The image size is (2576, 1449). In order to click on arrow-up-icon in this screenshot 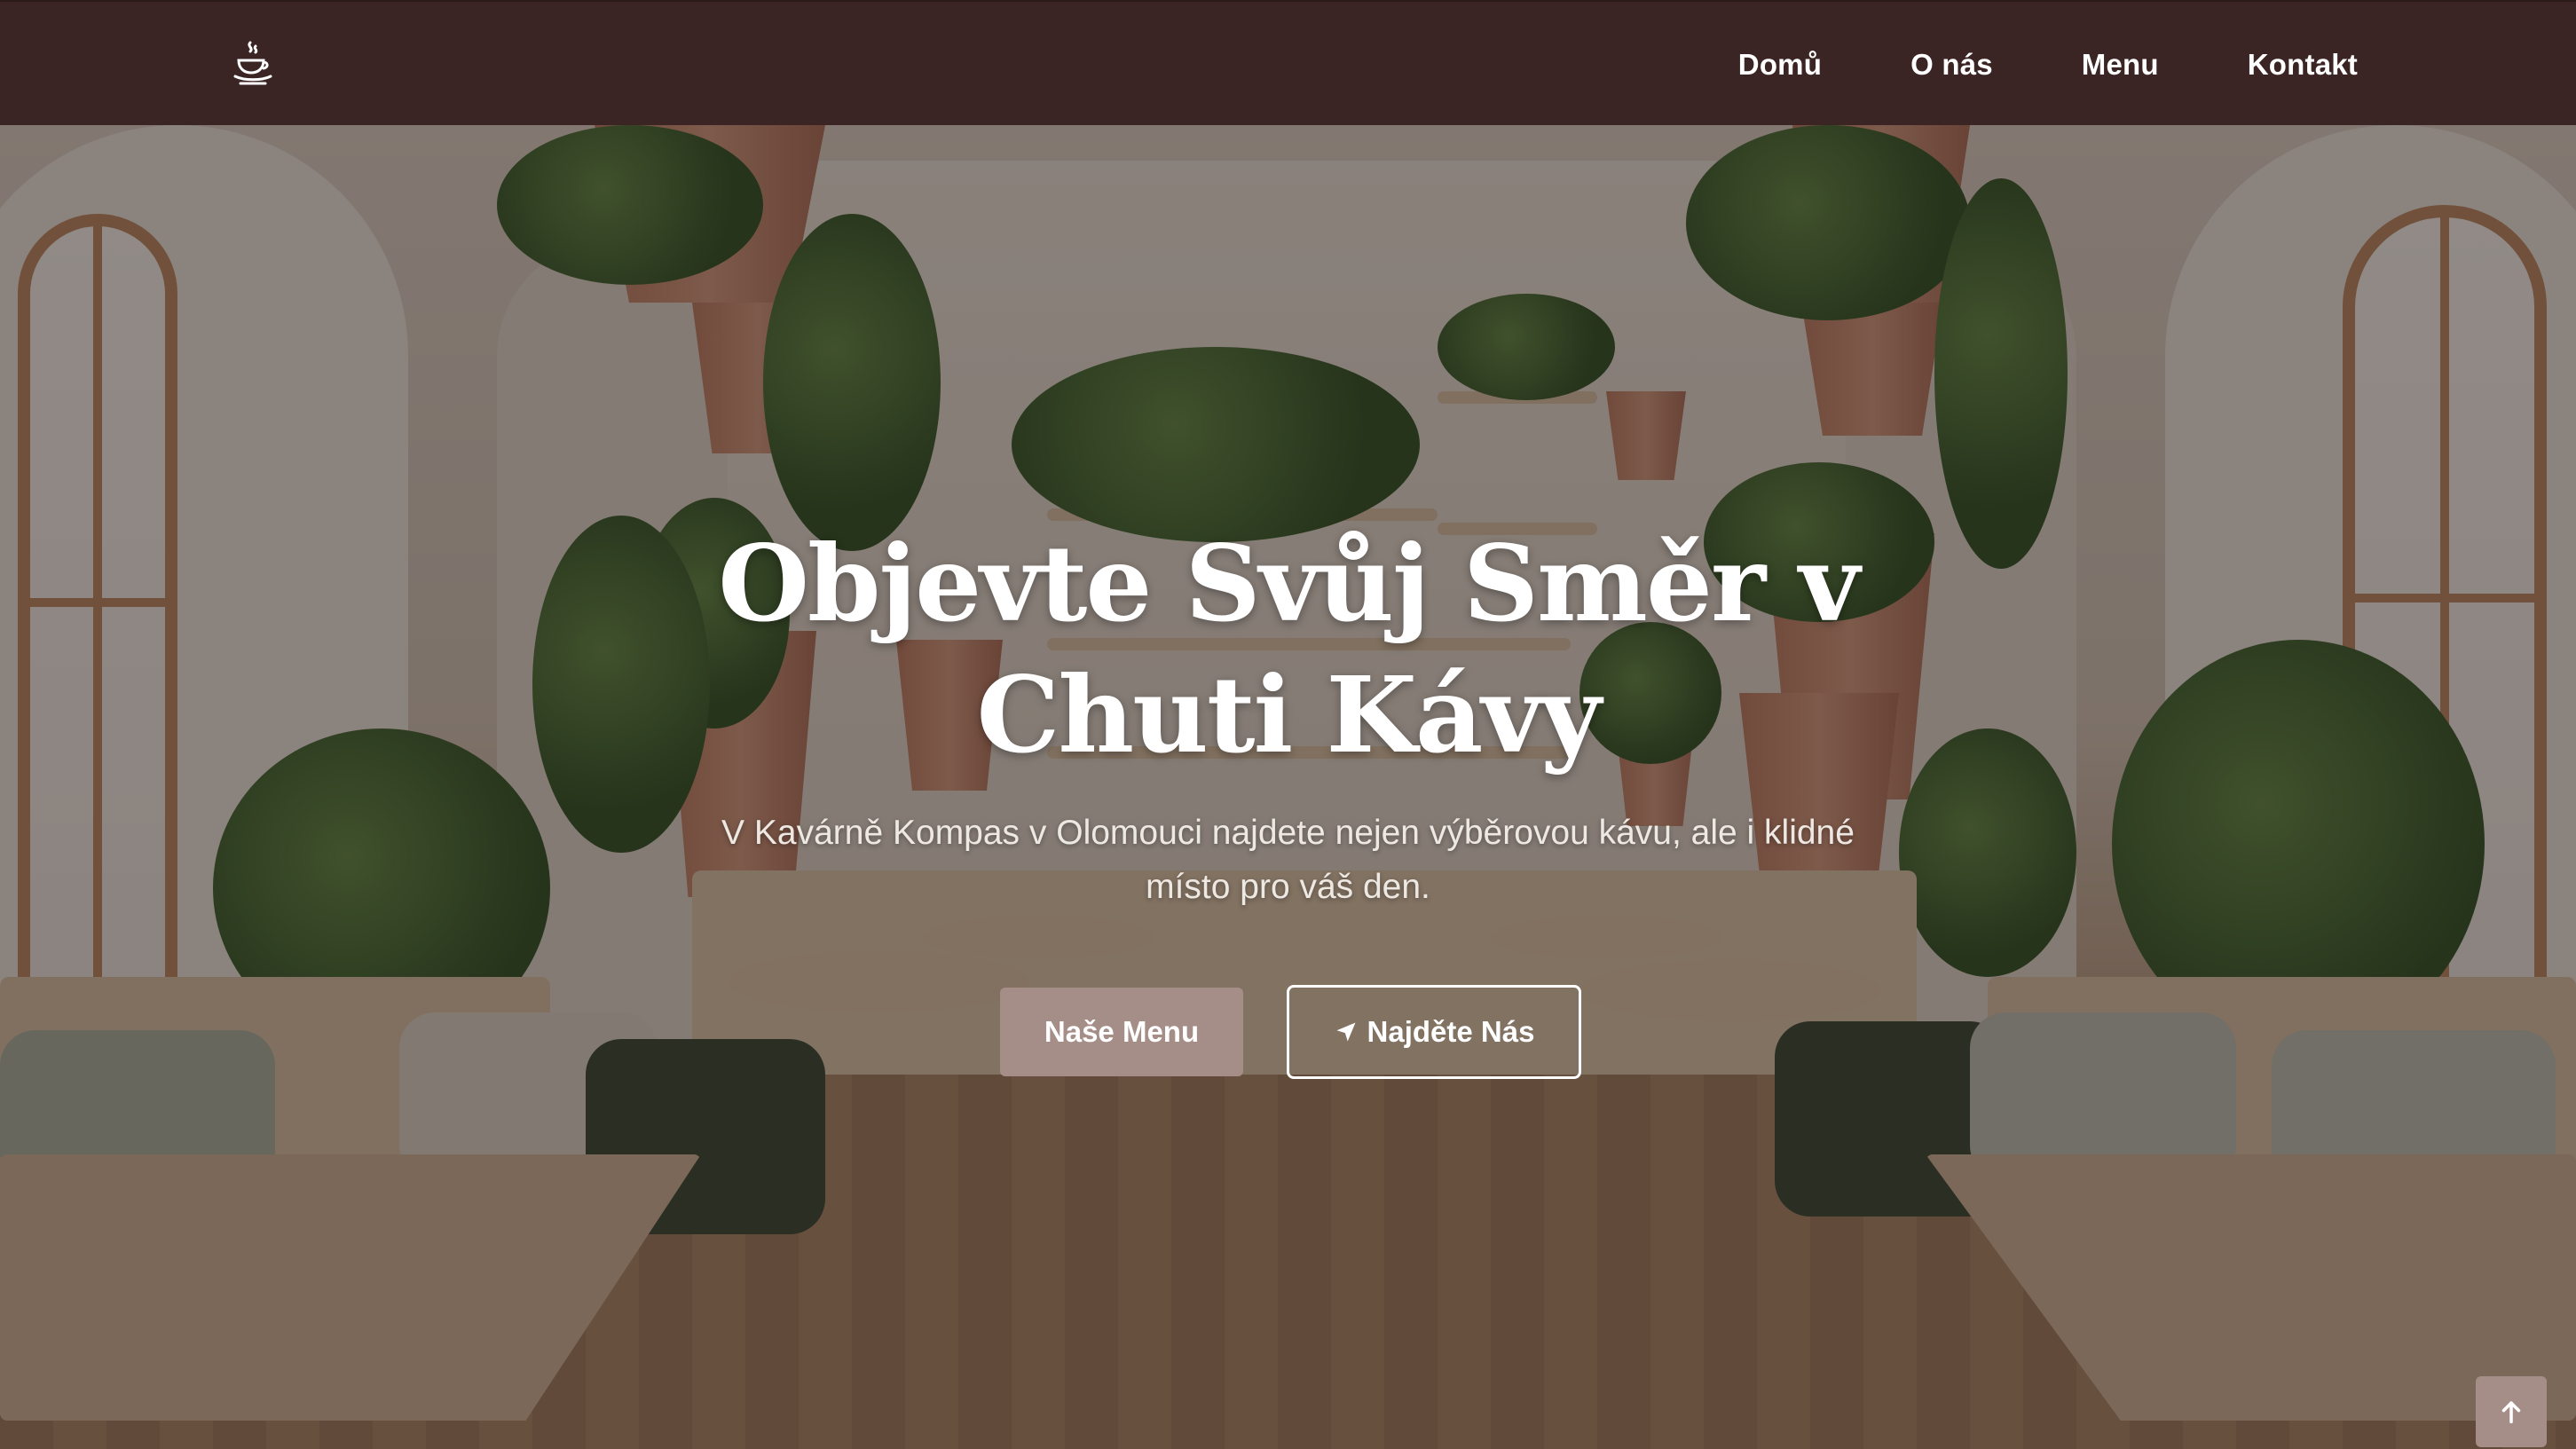, I will do `click(2511, 1412)`.